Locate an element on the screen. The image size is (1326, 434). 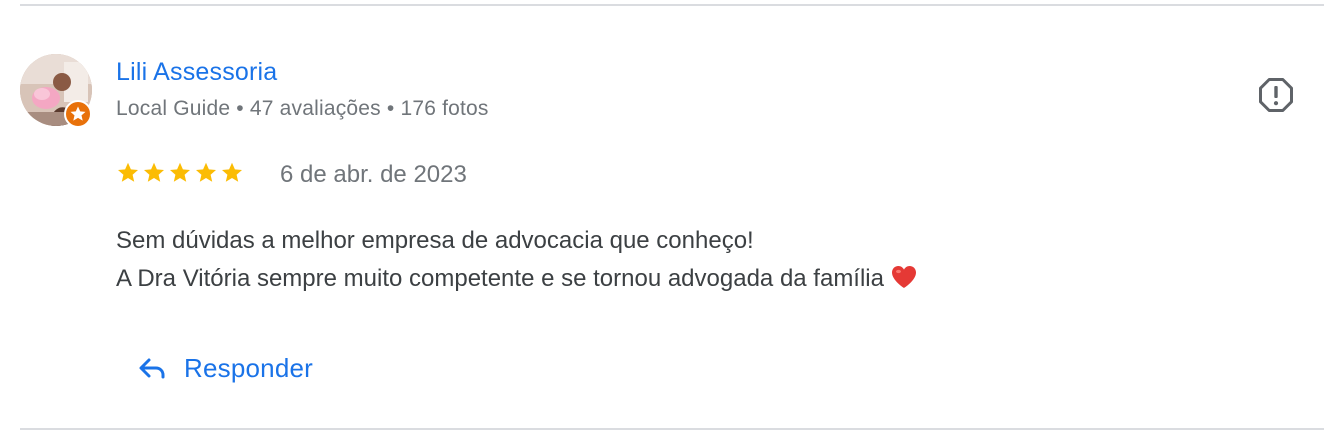
bottom-divider is located at coordinates (672, 429).